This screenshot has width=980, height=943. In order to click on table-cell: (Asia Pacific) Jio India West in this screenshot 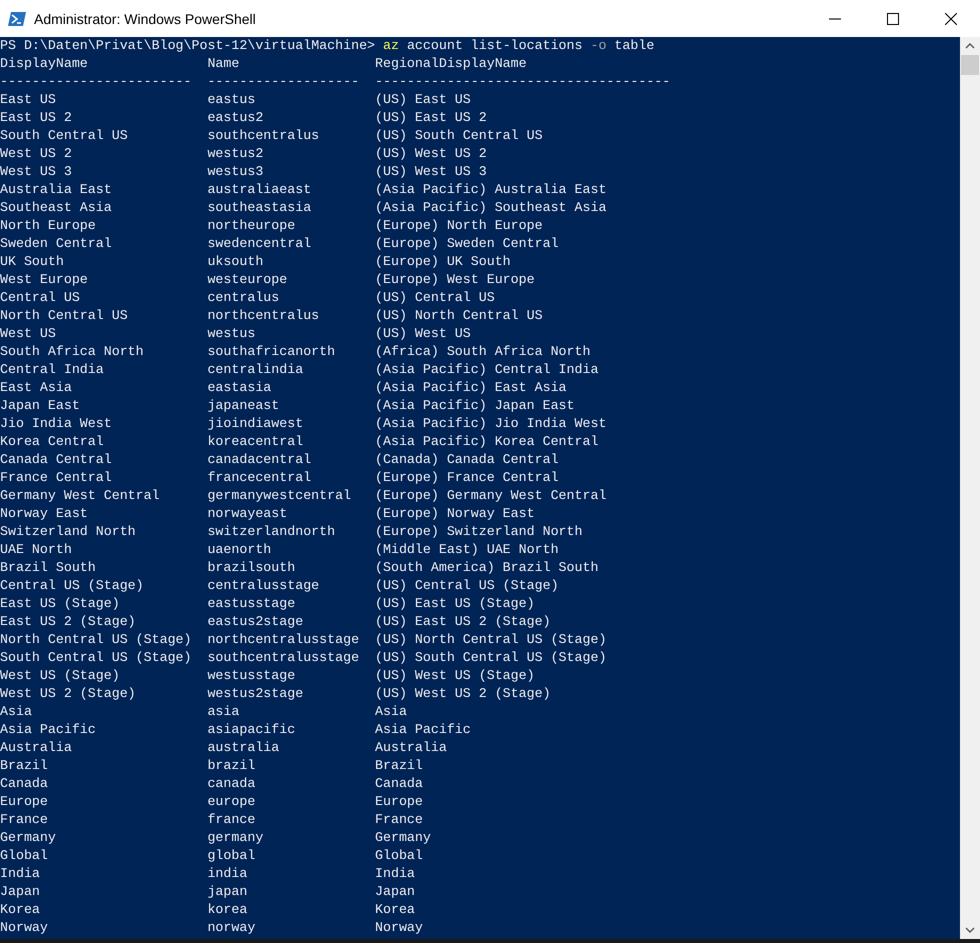, I will do `click(490, 423)`.